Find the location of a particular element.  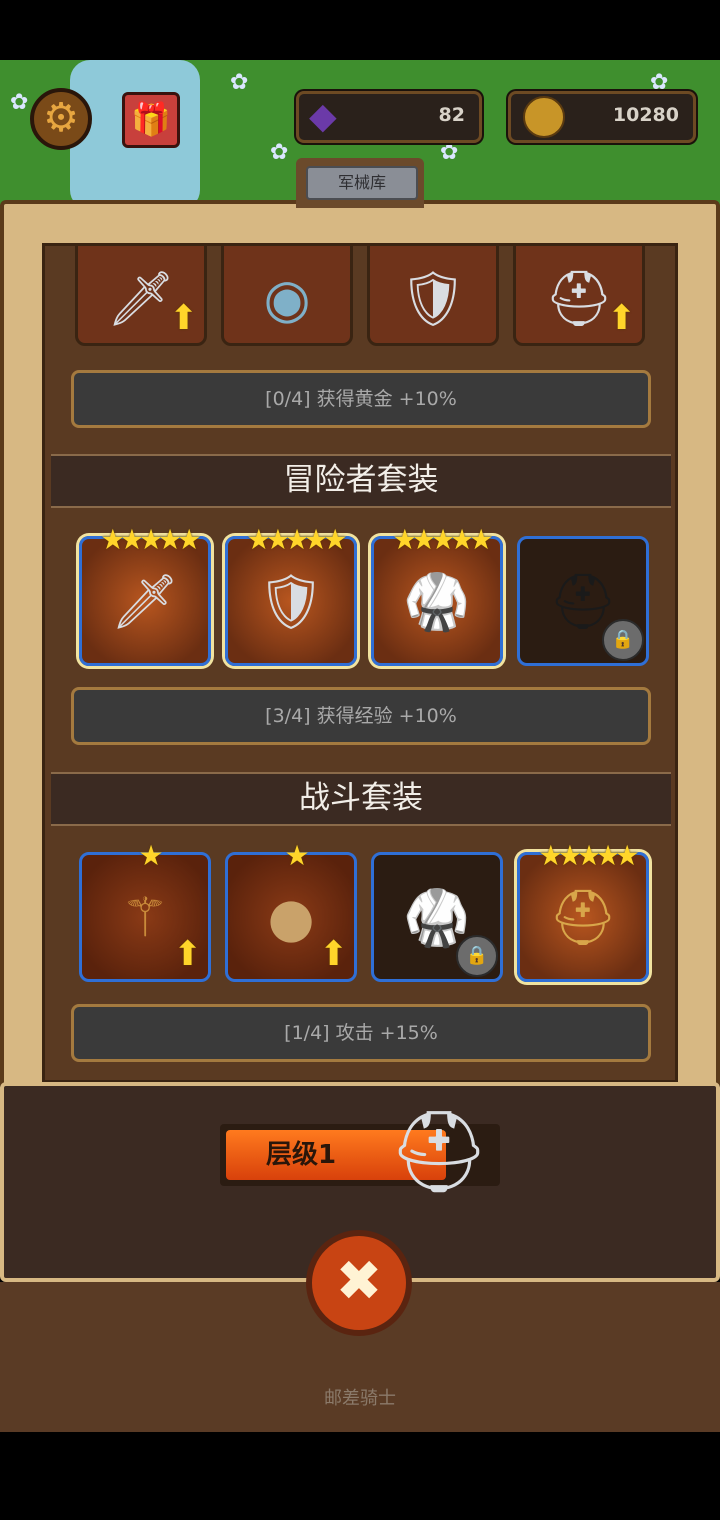

coin-amount: 10280 is located at coordinates (645, 115).